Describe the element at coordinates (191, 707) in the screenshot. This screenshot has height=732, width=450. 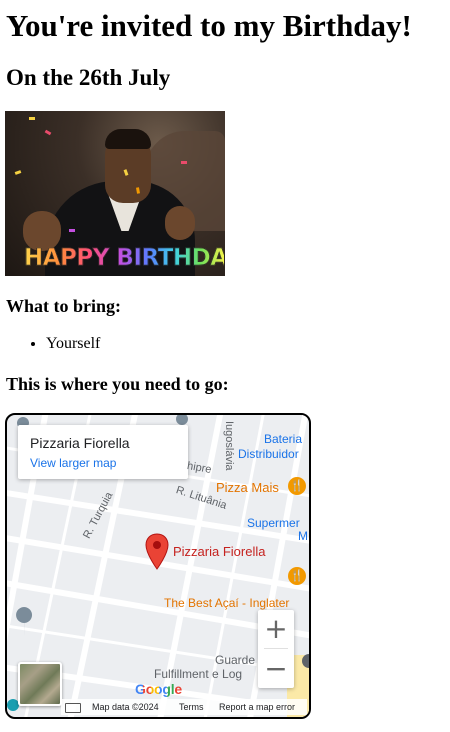
I see `terms-link: Terms` at that location.